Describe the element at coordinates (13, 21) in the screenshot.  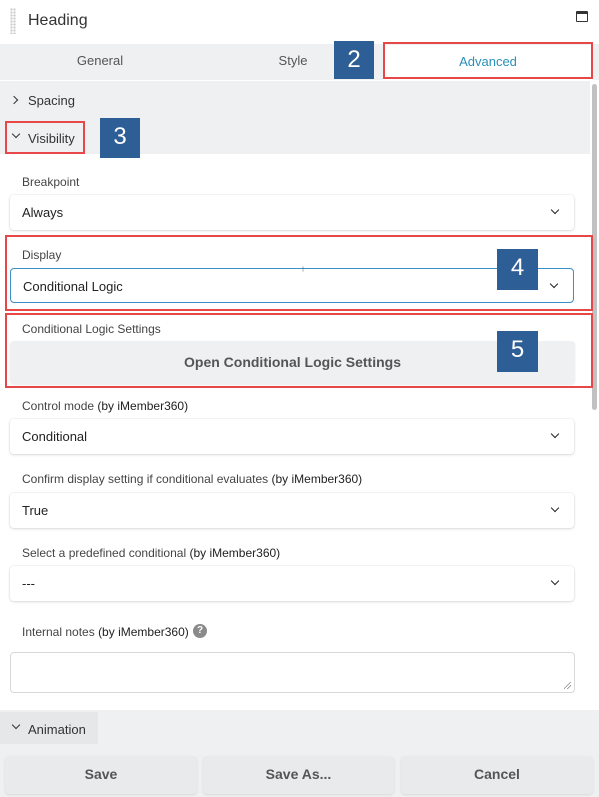
I see `drag-handle-icon` at that location.